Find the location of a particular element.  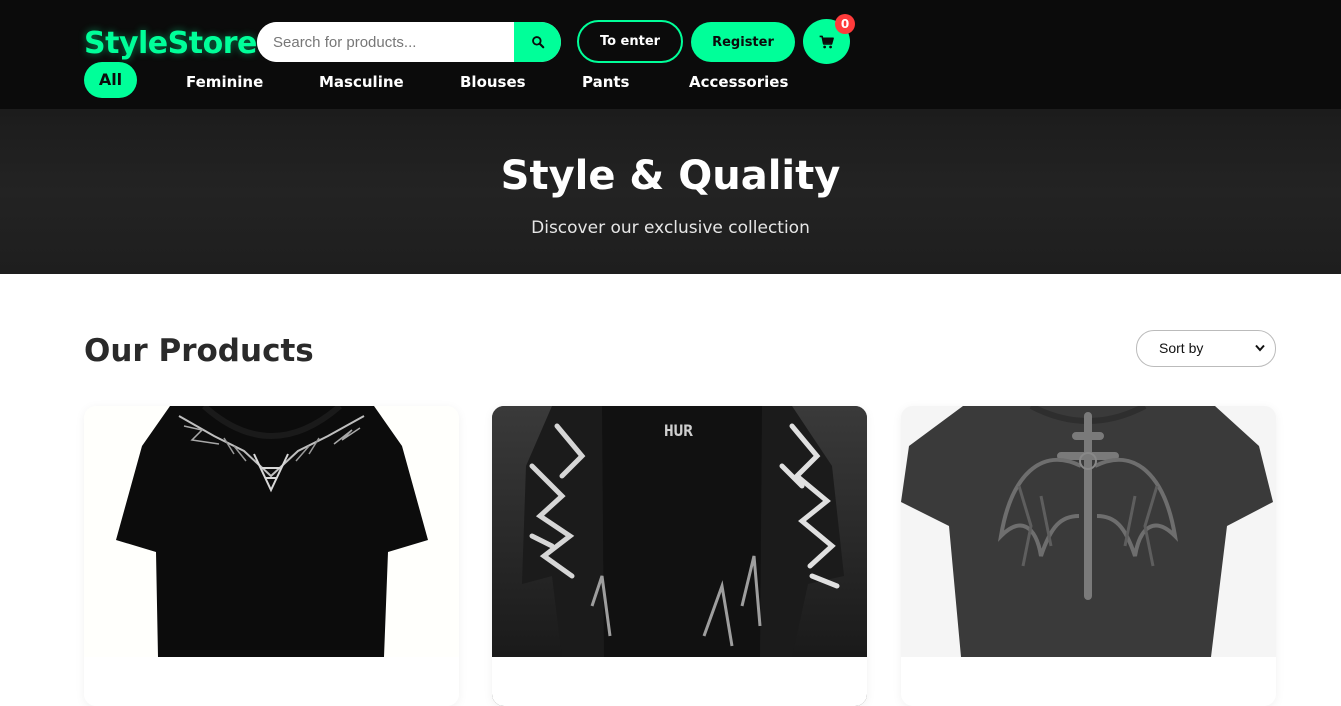

nav-item-blouses: Blouses is located at coordinates (493, 82).